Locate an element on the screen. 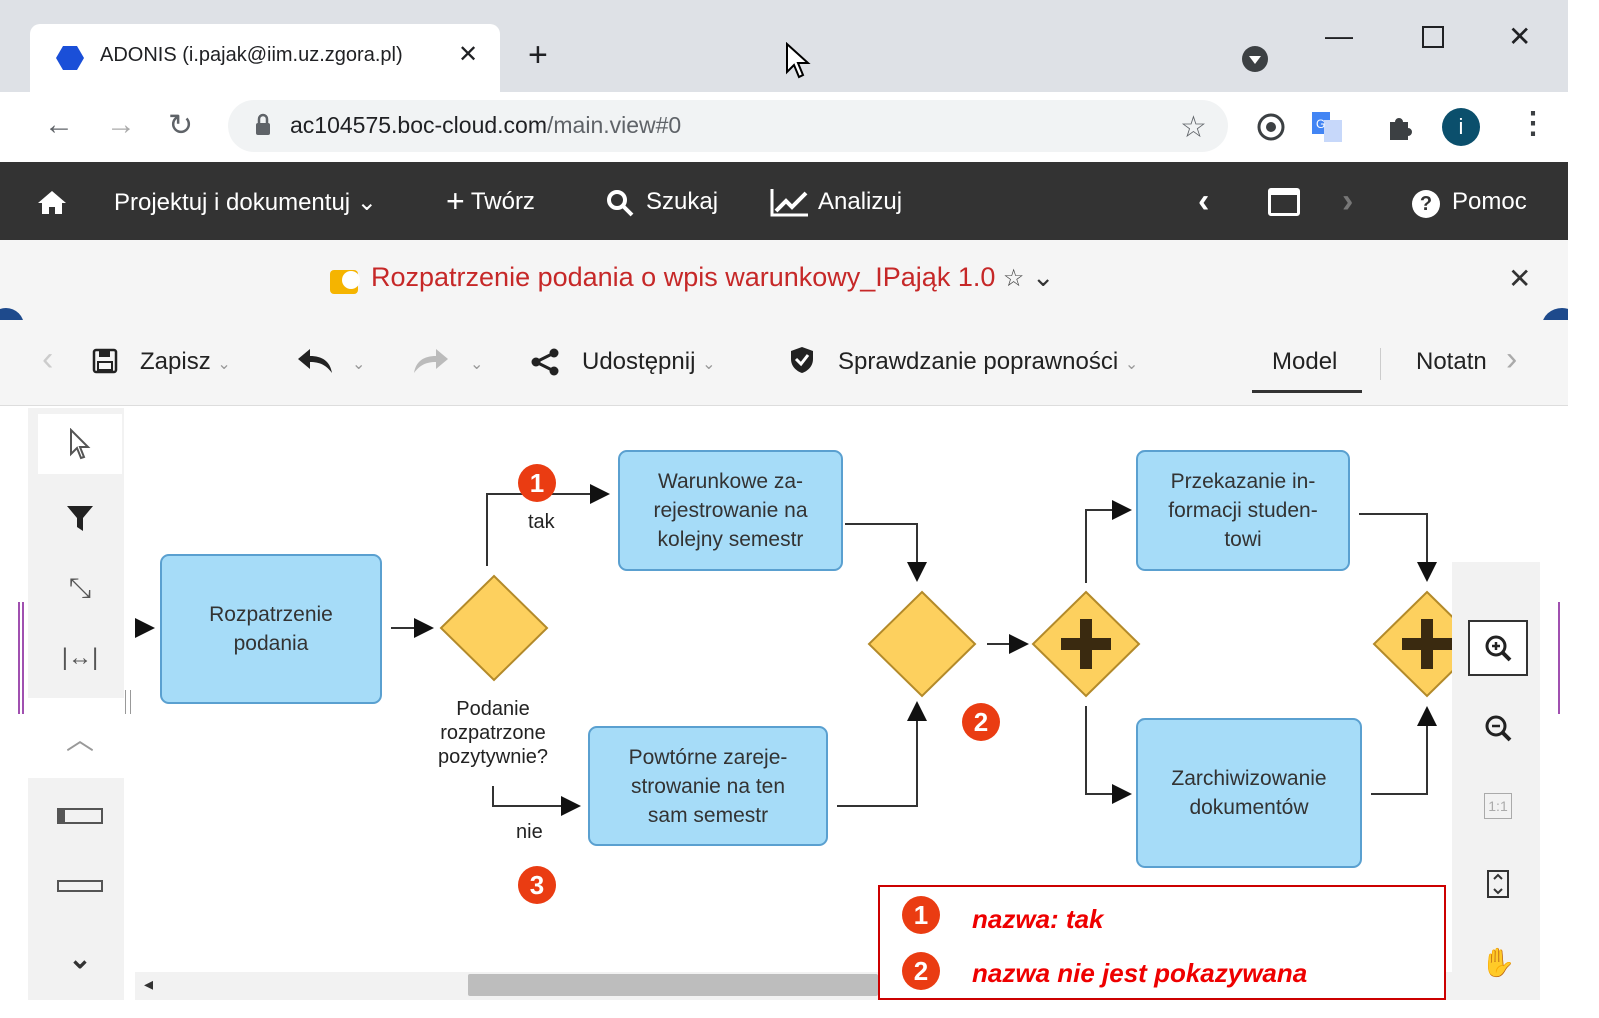  extension-circle-icon is located at coordinates (1271, 127).